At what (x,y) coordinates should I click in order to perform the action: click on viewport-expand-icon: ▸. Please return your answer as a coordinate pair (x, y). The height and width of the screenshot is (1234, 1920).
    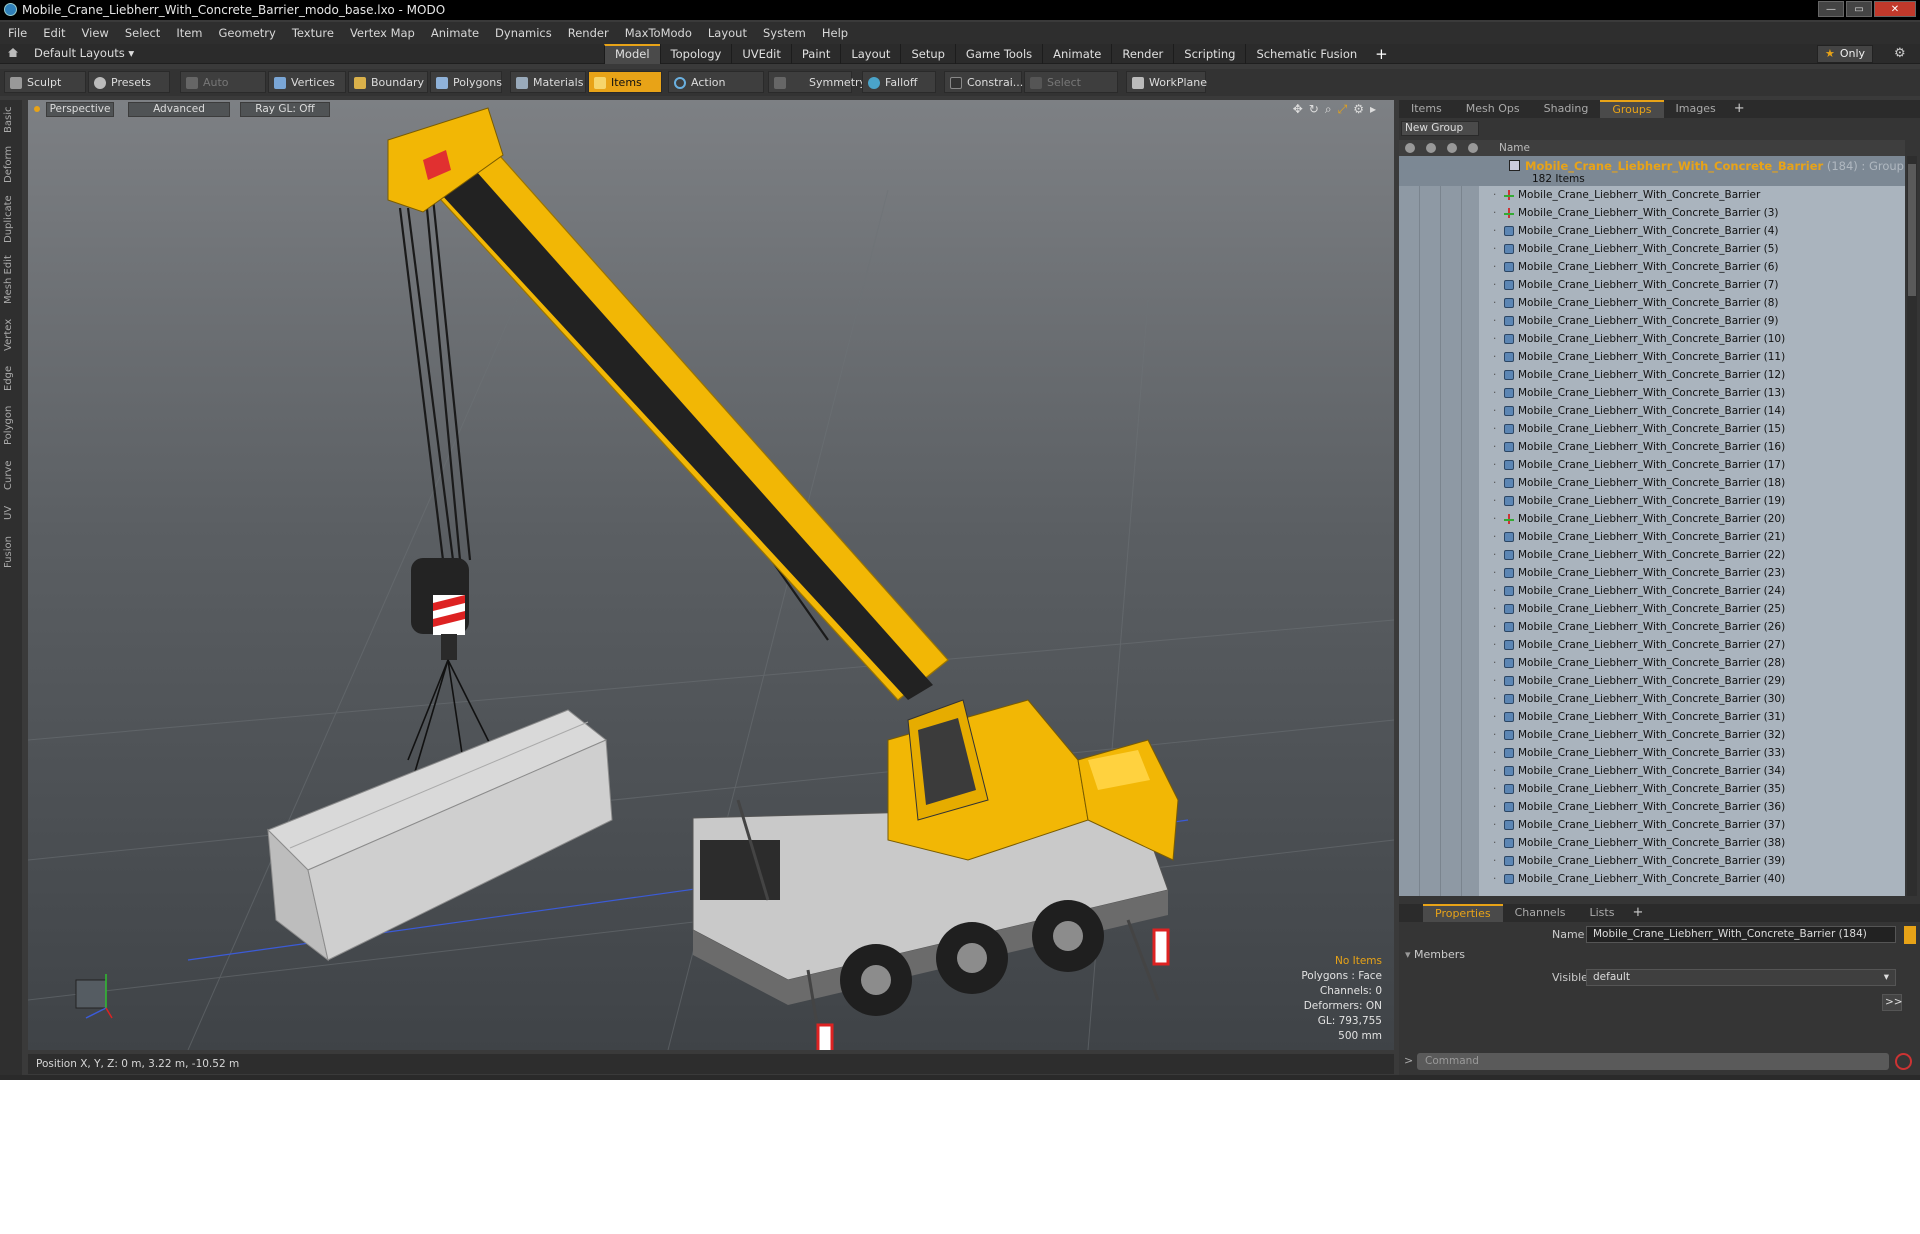
    Looking at the image, I should click on (1373, 109).